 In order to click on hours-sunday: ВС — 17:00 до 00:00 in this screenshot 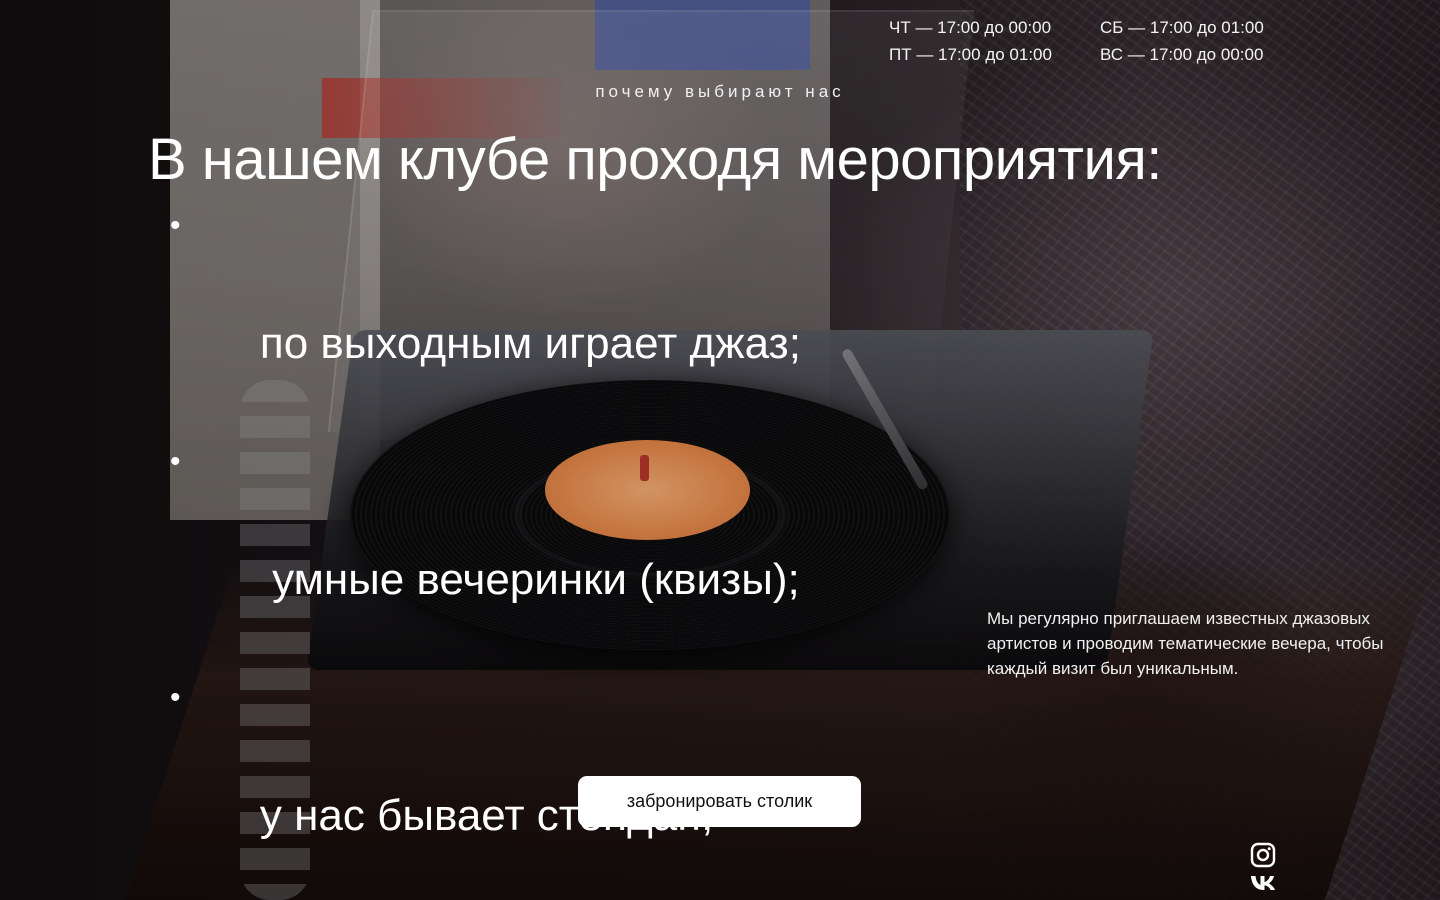, I will do `click(1182, 54)`.